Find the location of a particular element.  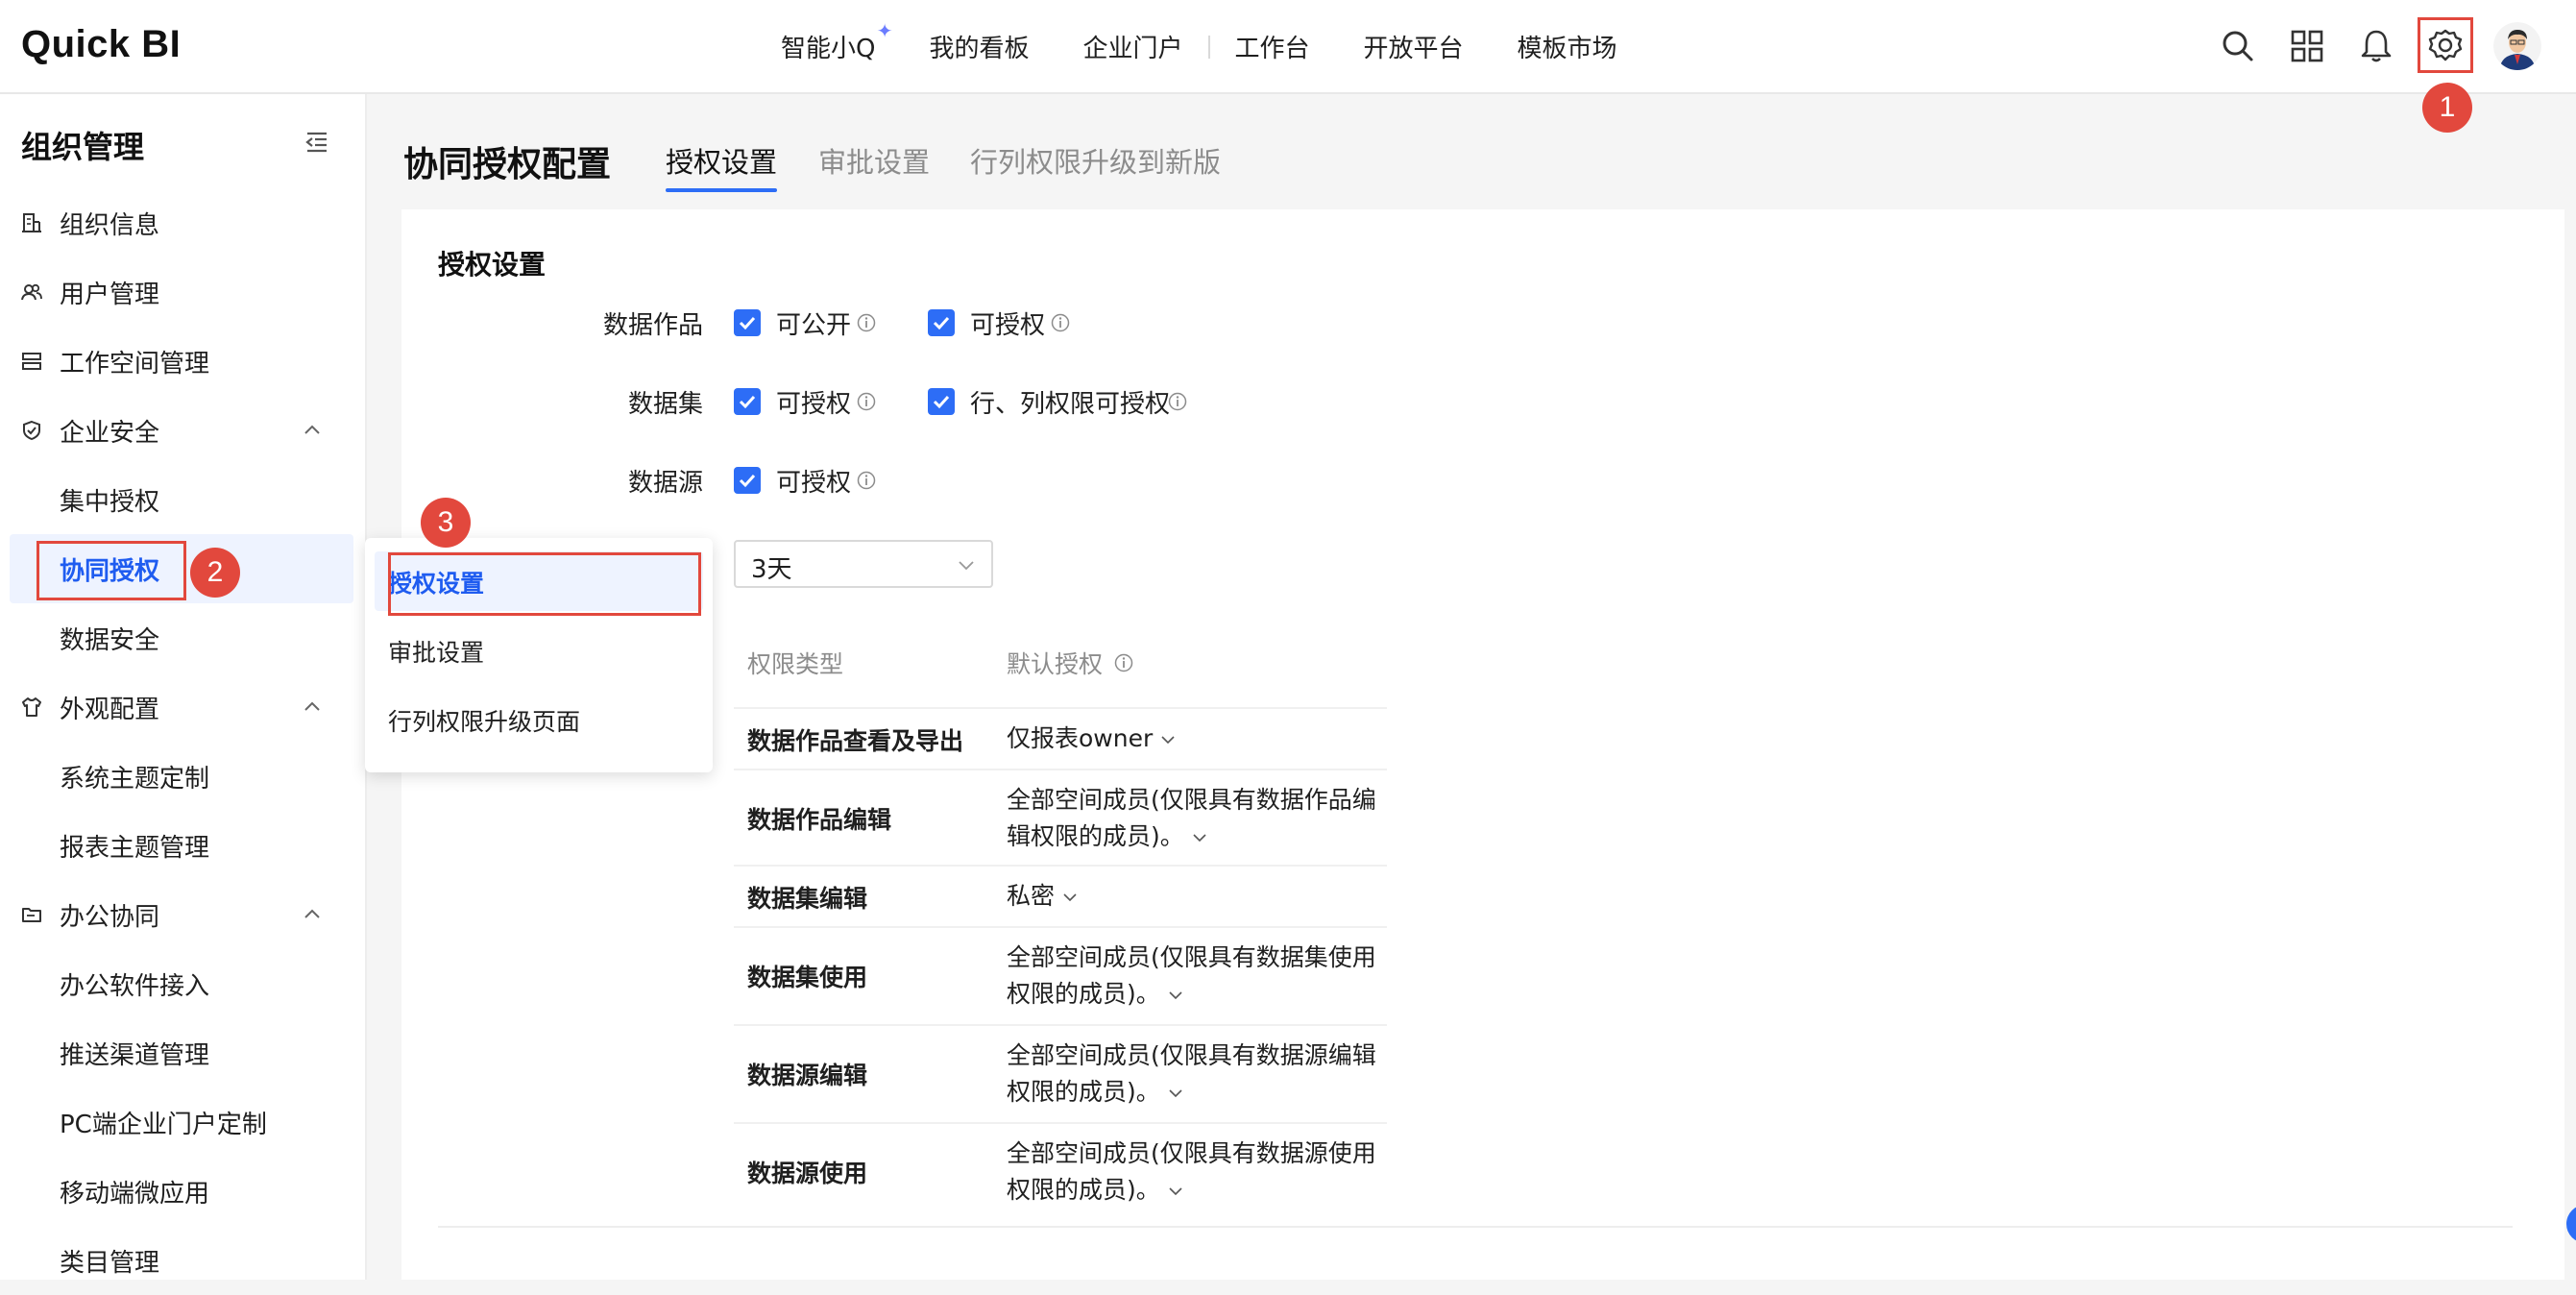

default-authorization-value: 全部空间成员(仅限具有数据源编辑权限的成员)。 is located at coordinates (1191, 1073).